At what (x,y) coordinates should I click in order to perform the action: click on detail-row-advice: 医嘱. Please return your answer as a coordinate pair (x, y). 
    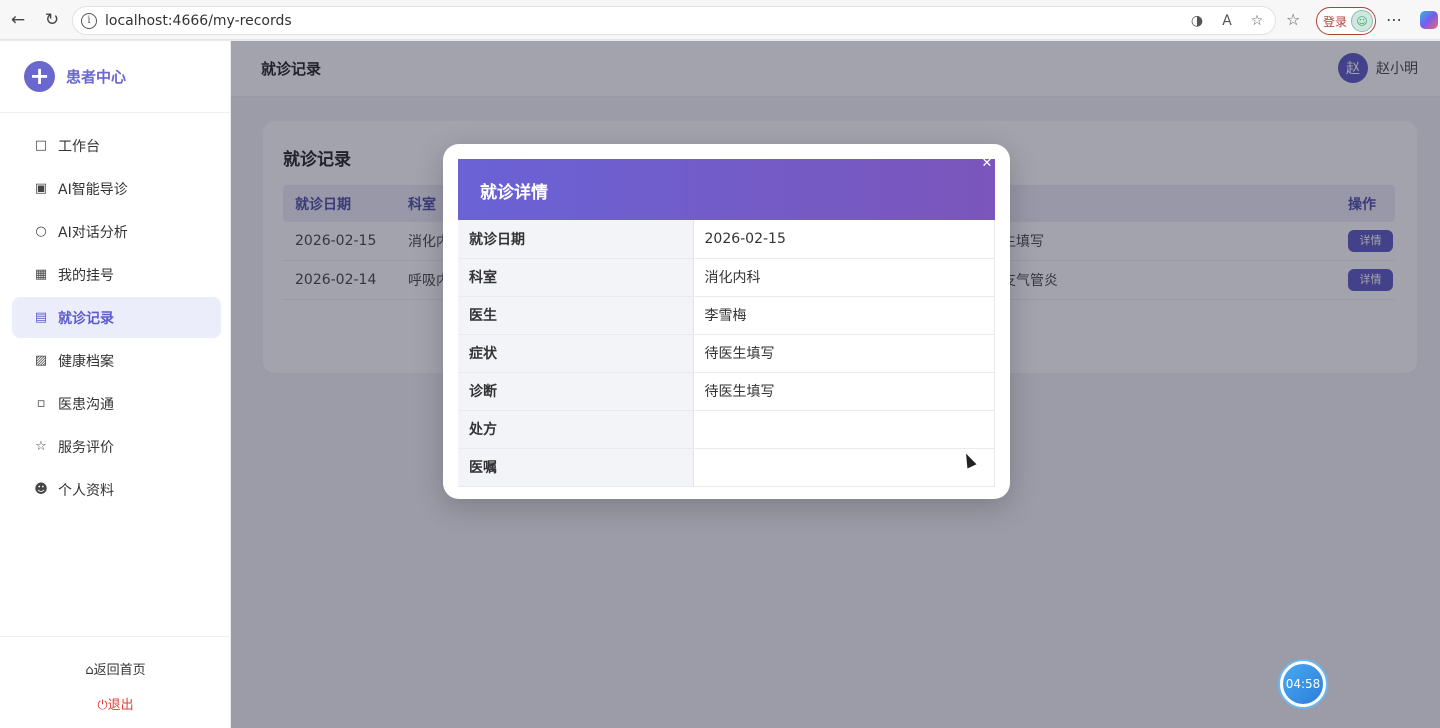
    Looking at the image, I should click on (726, 467).